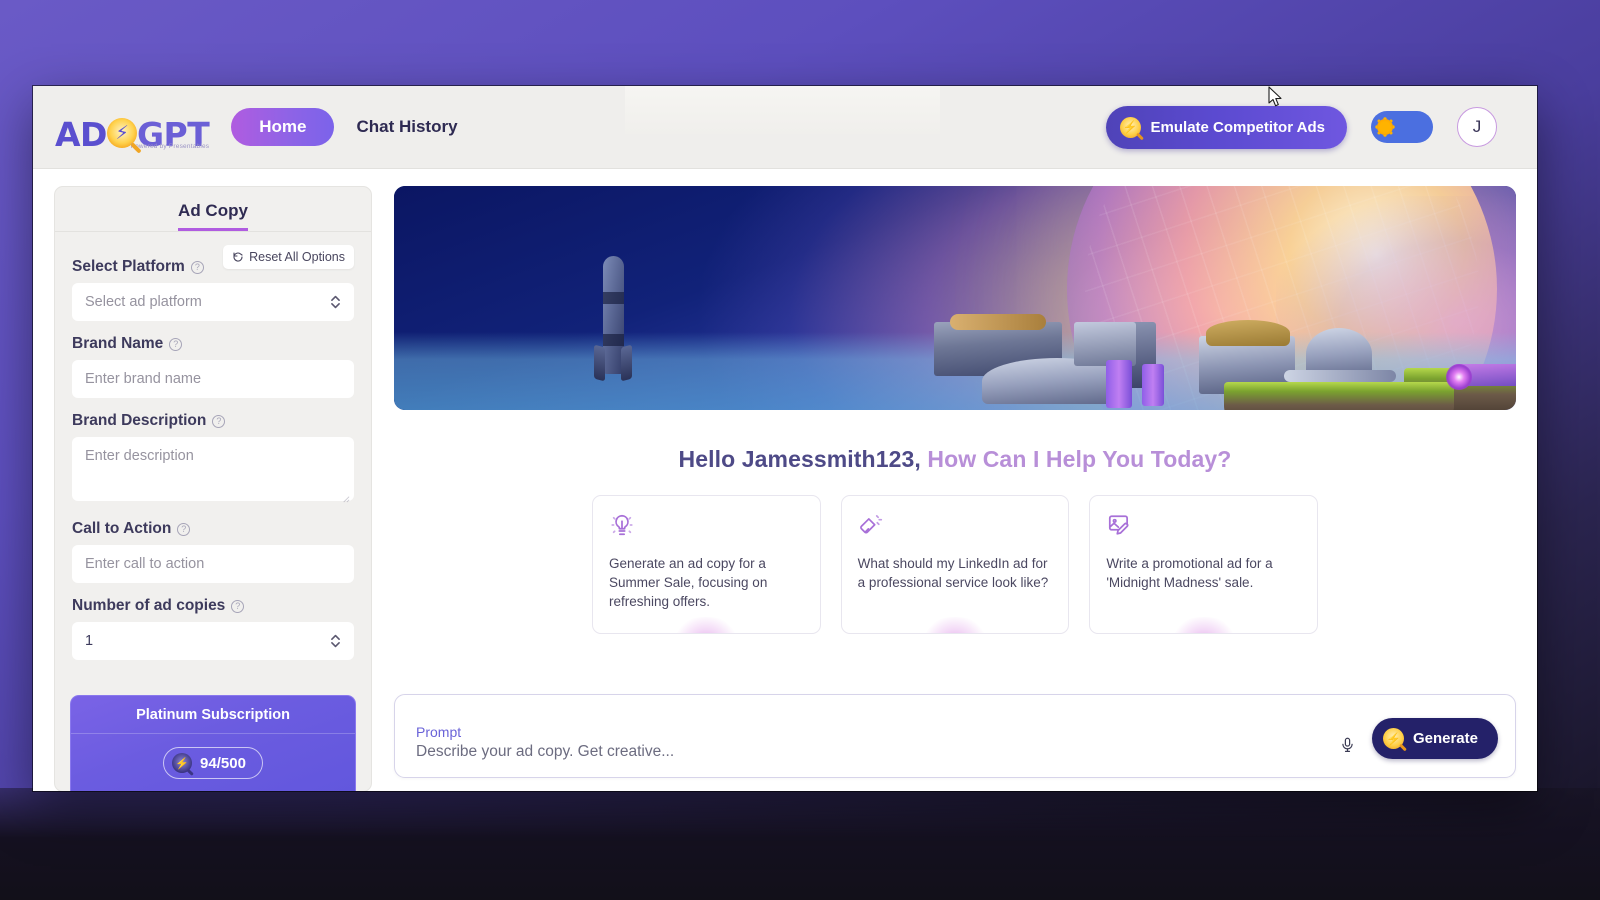 This screenshot has height=900, width=1600. Describe the element at coordinates (406, 127) in the screenshot. I see `nav-item-chat-history: Chat History` at that location.